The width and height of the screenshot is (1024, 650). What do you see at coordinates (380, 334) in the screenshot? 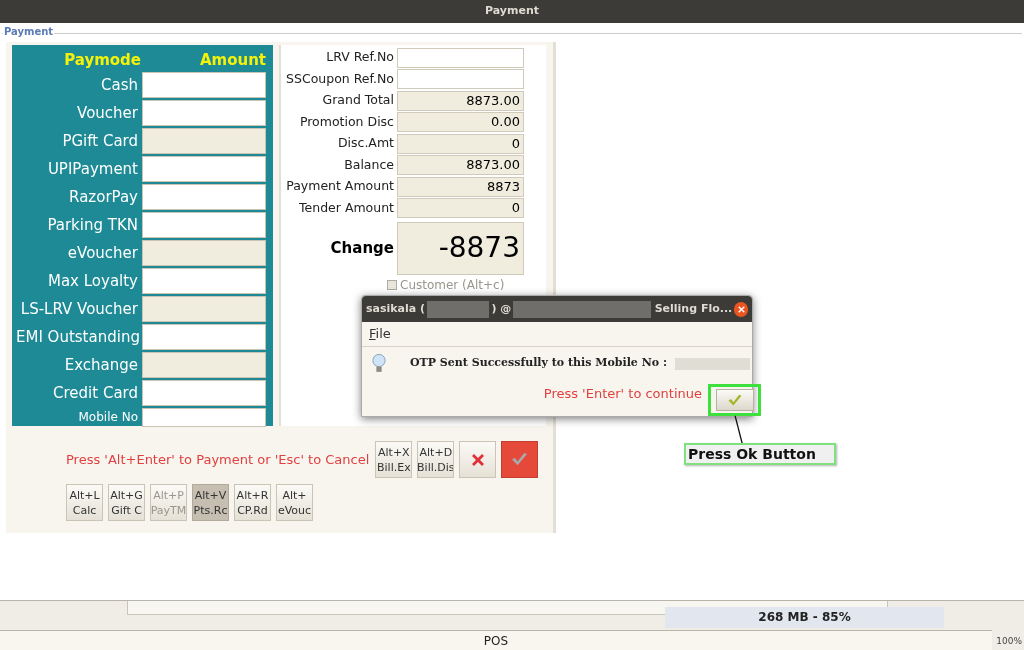
I see `menu-item: File` at bounding box center [380, 334].